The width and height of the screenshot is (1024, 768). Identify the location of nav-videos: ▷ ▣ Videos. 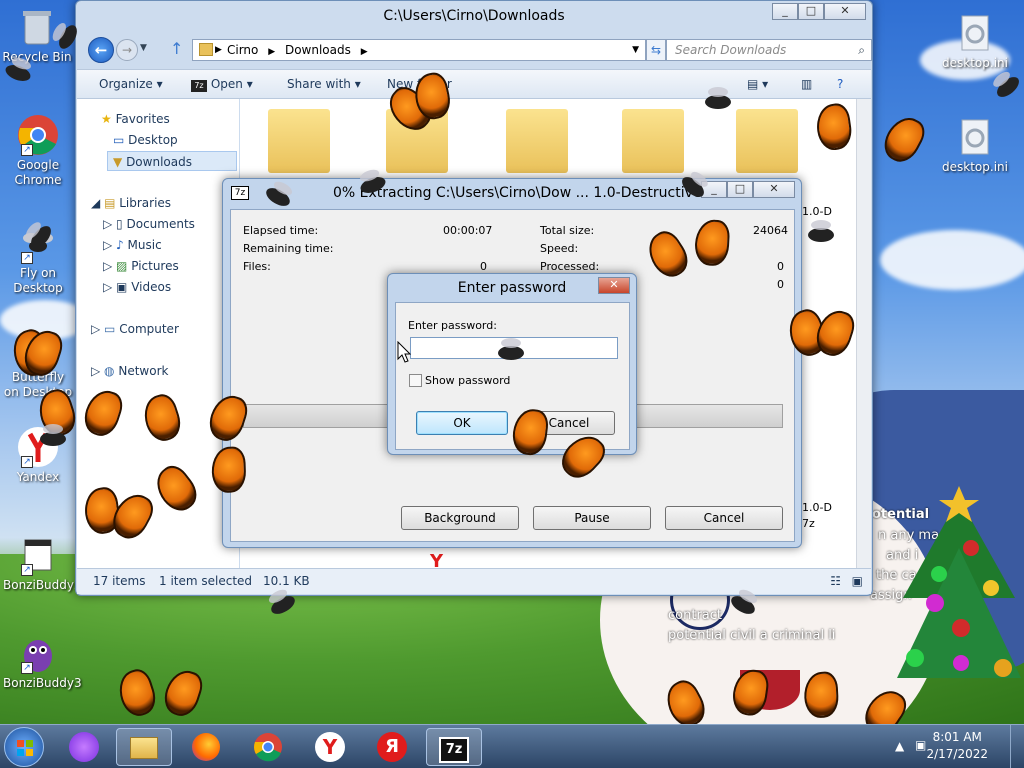
(137, 287).